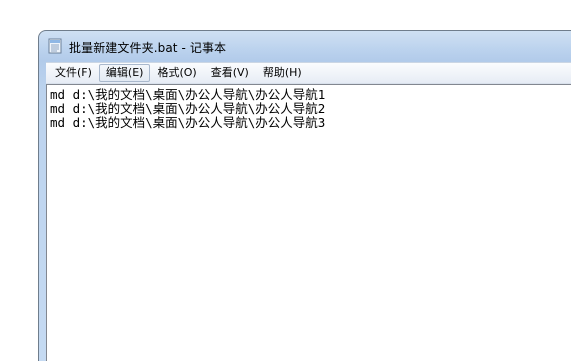  What do you see at coordinates (148, 48) in the screenshot?
I see `window-title: 批量新建文件夹.bat - 记事本` at bounding box center [148, 48].